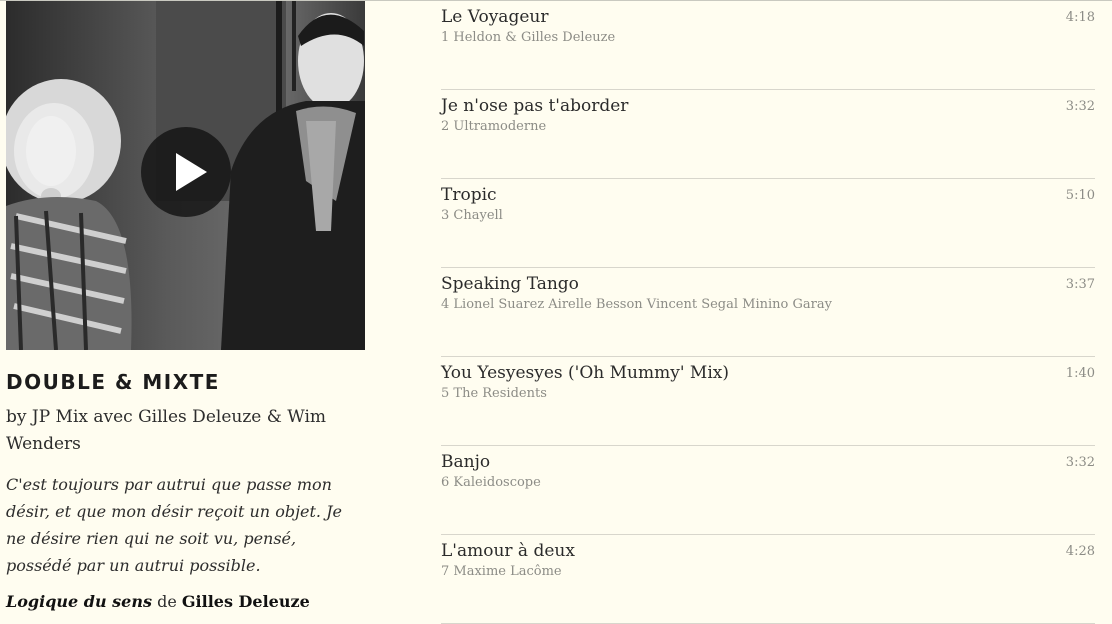 The image size is (1112, 624). Describe the element at coordinates (501, 571) in the screenshot. I see `track-subtitle: 7 Maxime Lacôme` at that location.